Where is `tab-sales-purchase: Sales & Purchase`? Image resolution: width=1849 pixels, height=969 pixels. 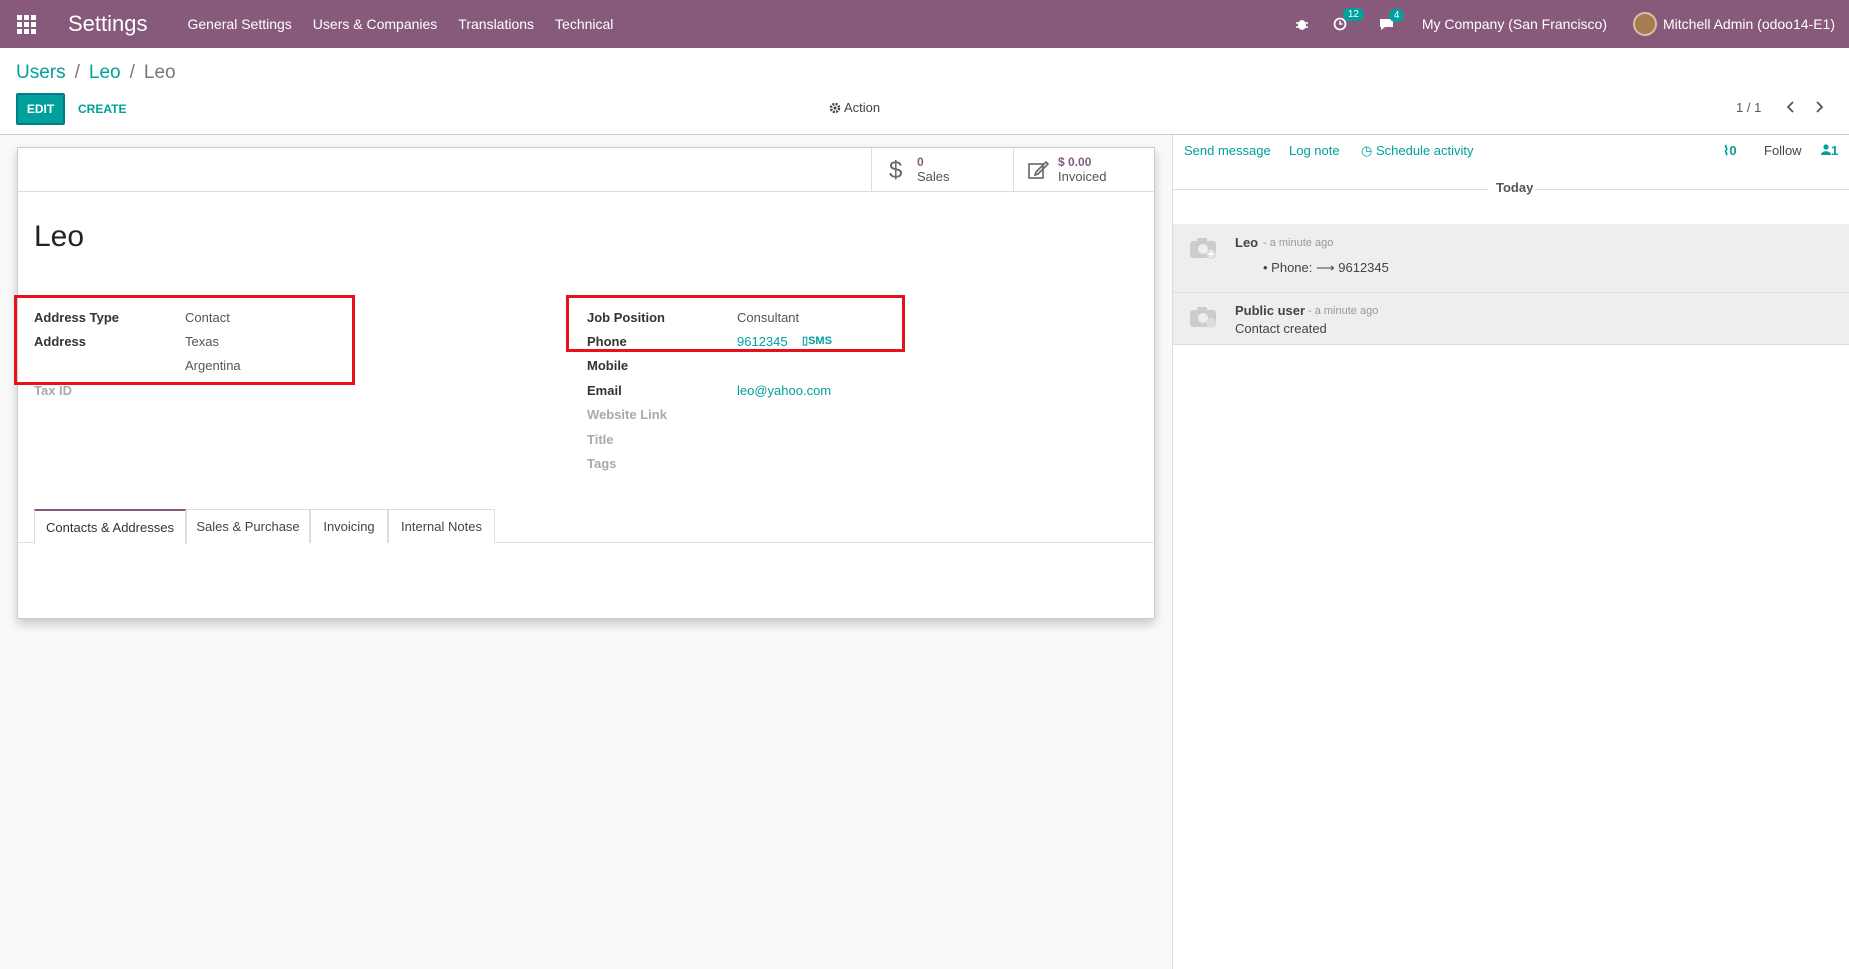 tab-sales-purchase: Sales & Purchase is located at coordinates (248, 526).